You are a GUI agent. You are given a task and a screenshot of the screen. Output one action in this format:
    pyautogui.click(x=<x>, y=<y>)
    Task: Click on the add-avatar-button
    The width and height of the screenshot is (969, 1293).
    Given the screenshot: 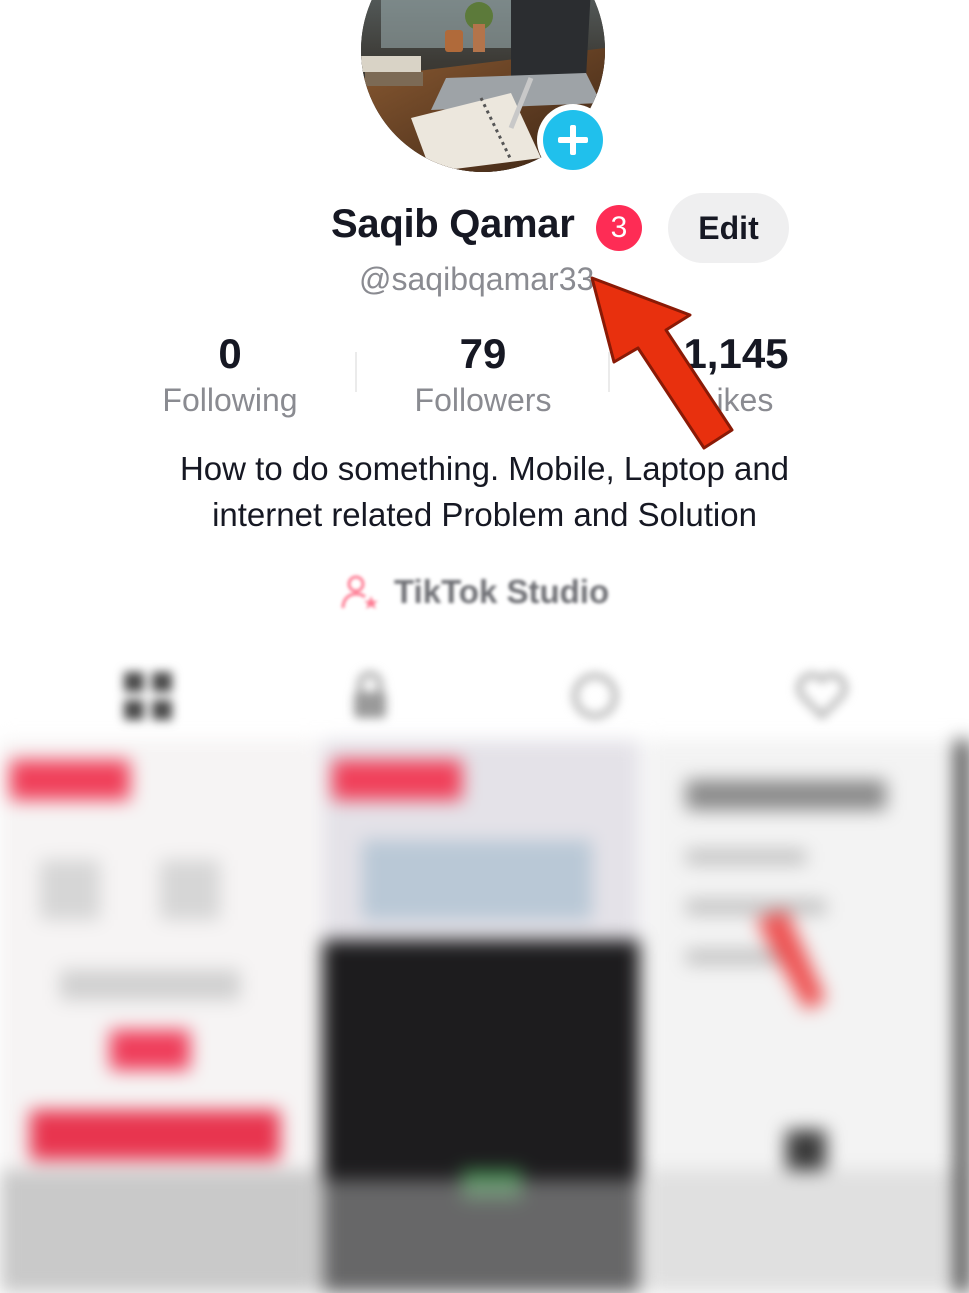 What is the action you would take?
    pyautogui.click(x=573, y=140)
    